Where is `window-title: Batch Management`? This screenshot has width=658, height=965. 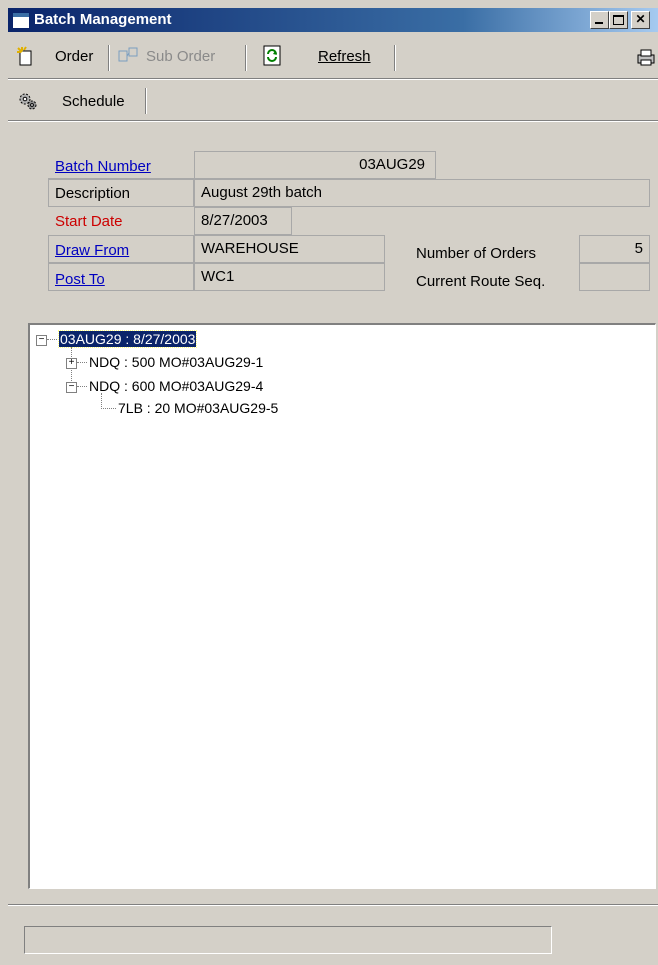
window-title: Batch Management is located at coordinates (103, 19).